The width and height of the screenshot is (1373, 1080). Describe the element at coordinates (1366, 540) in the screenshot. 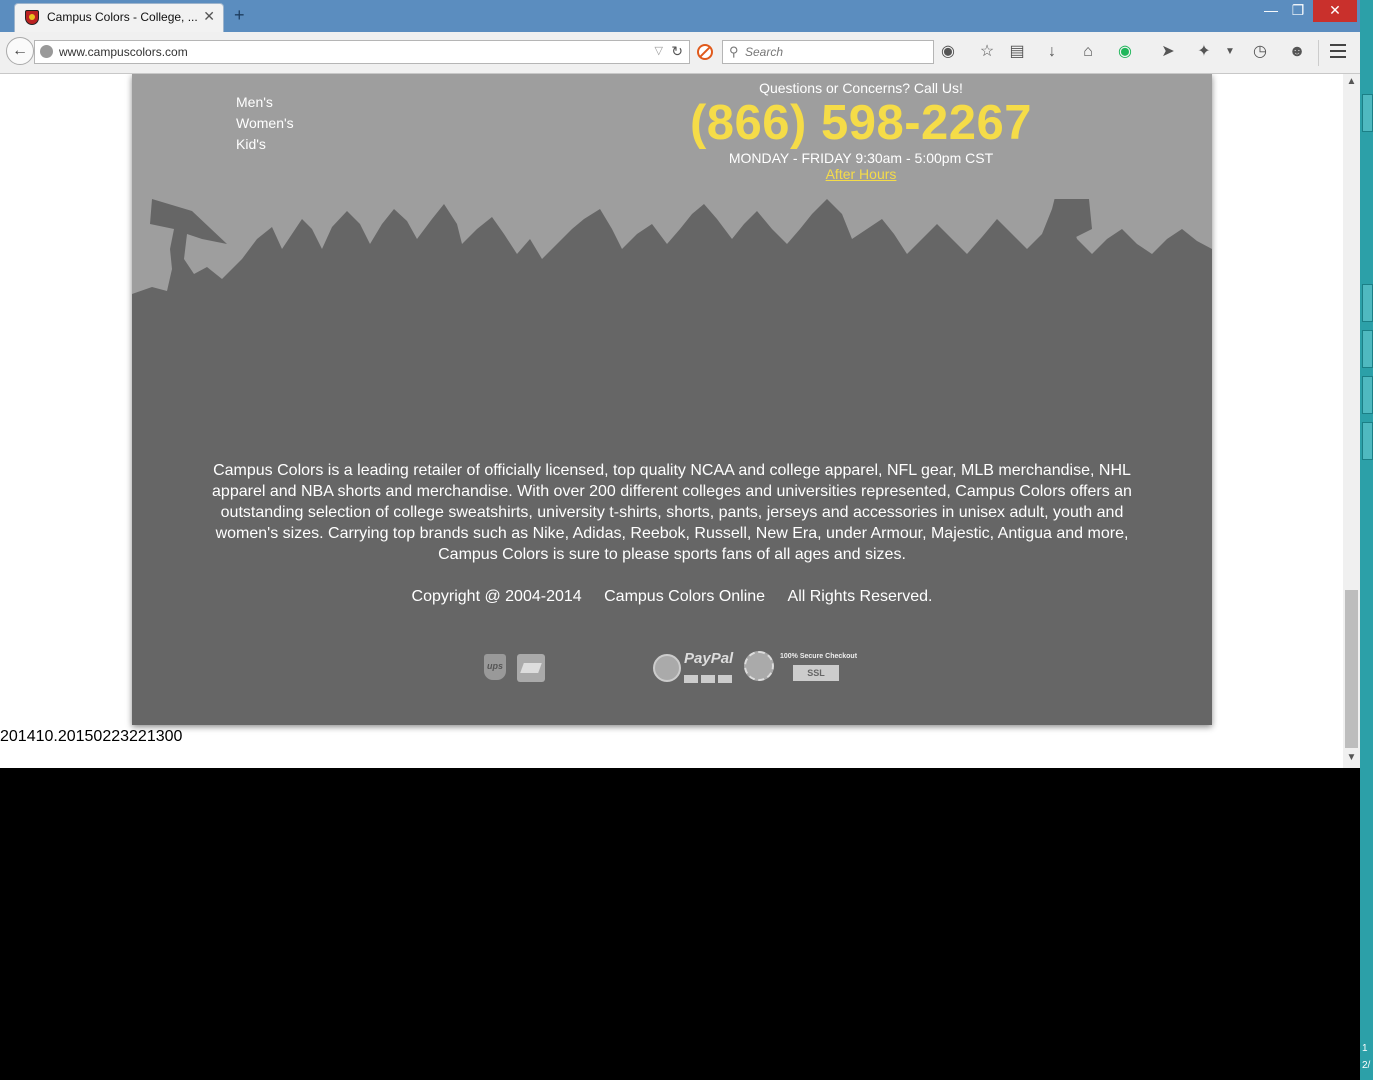

I see `os-taskbar` at that location.